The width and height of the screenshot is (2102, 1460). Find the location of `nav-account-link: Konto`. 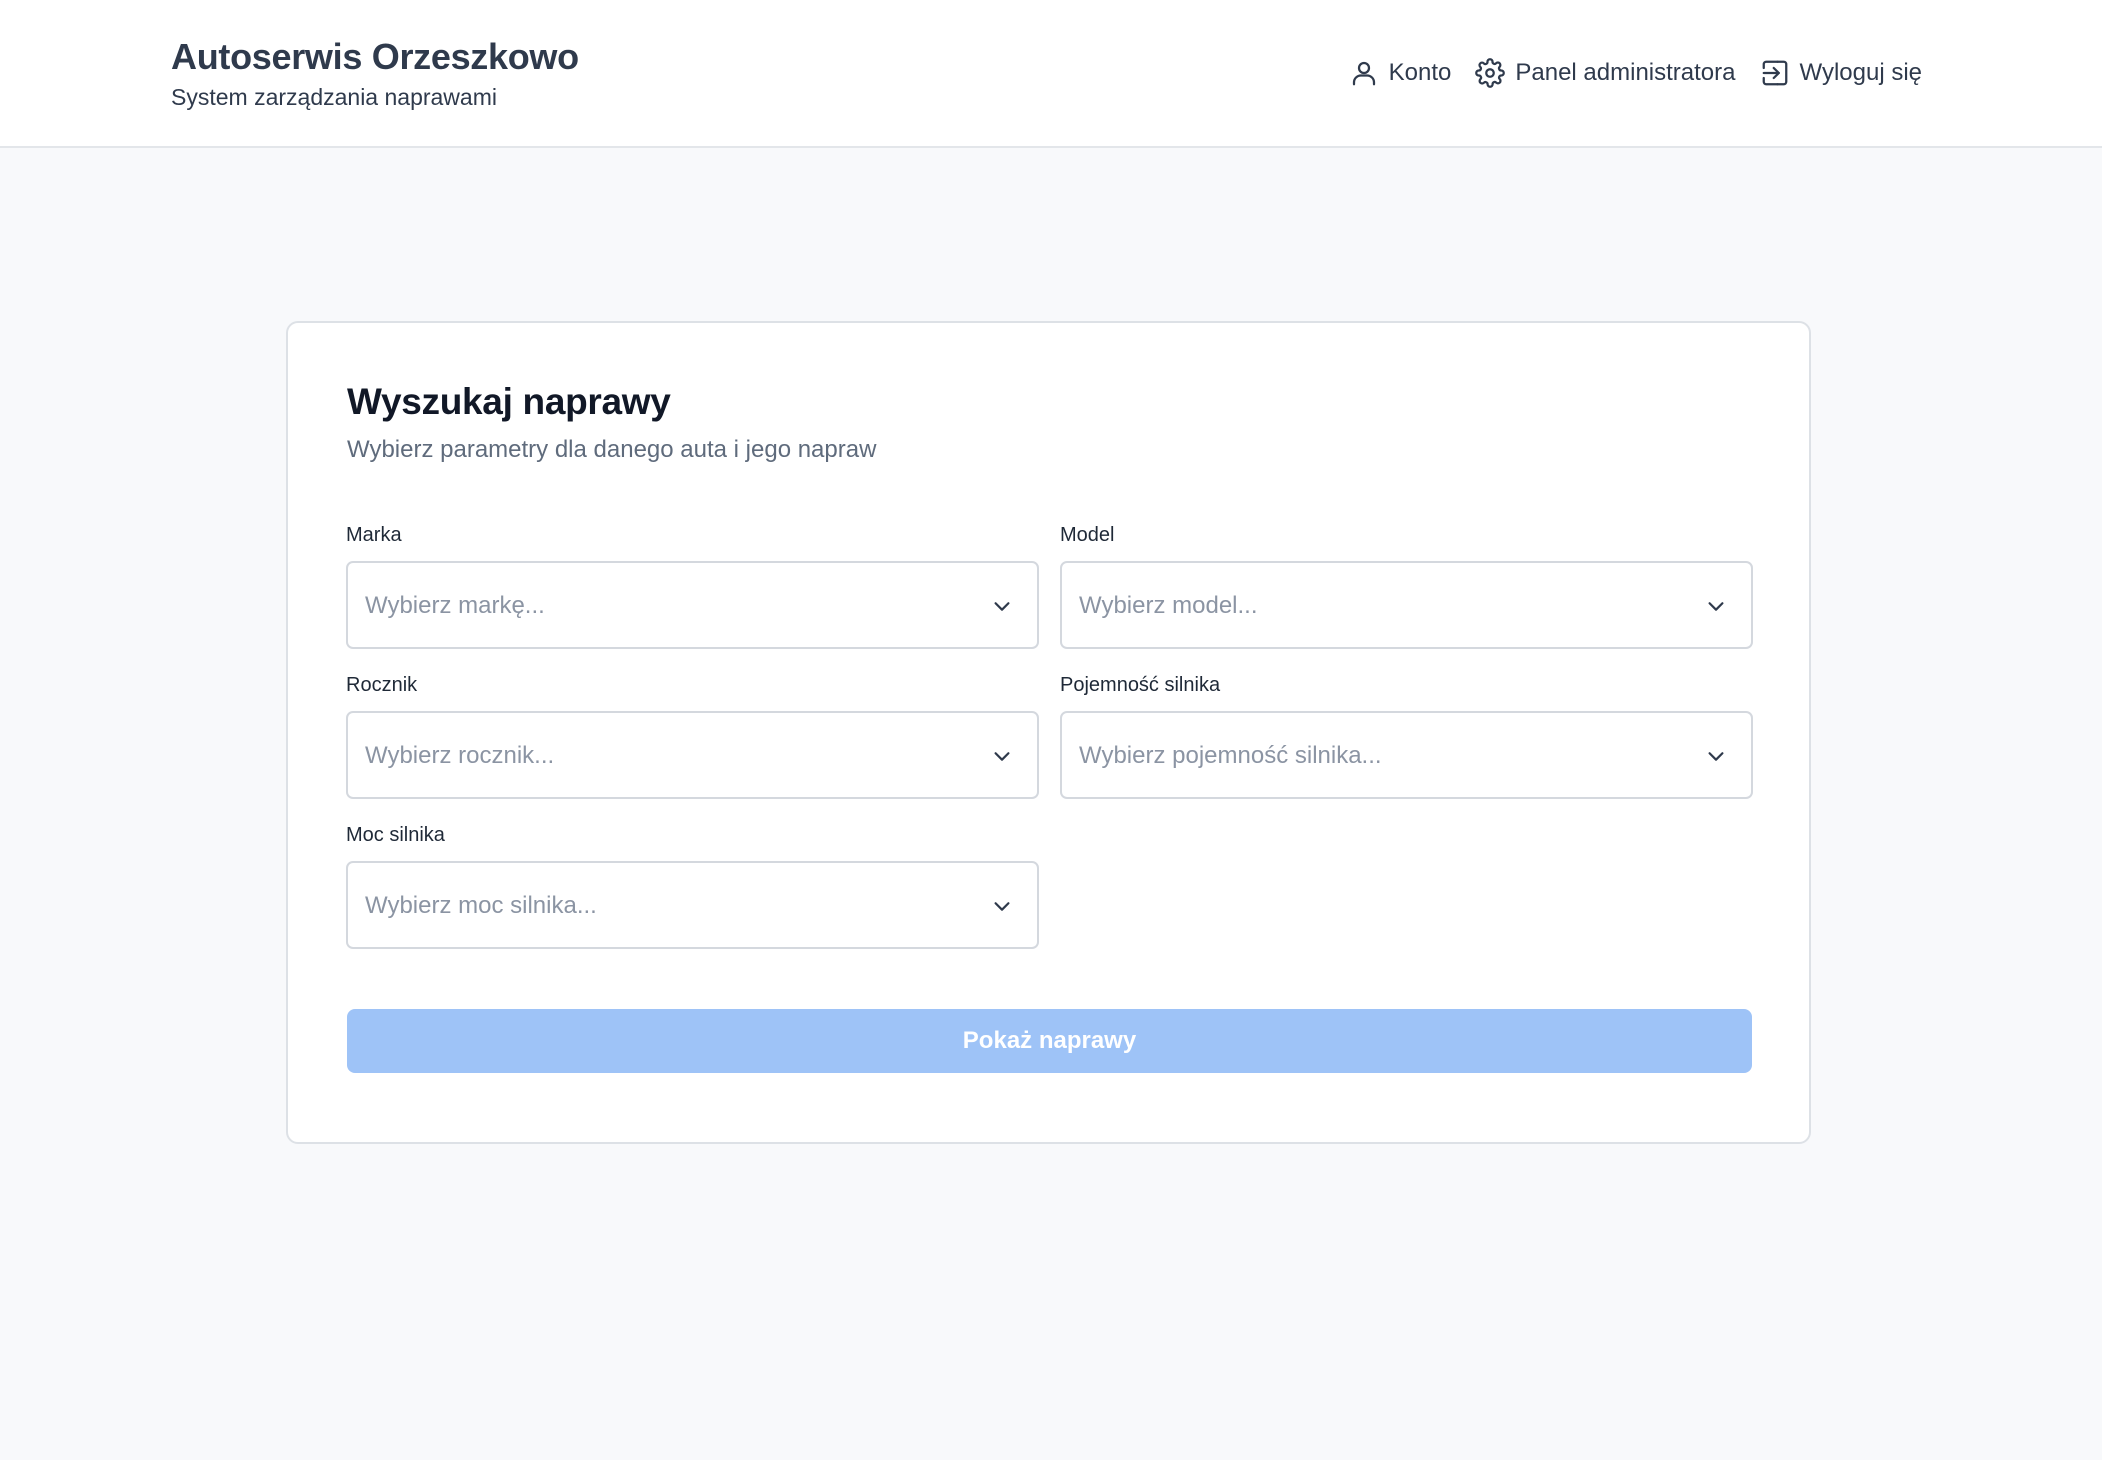

nav-account-link: Konto is located at coordinates (1400, 73).